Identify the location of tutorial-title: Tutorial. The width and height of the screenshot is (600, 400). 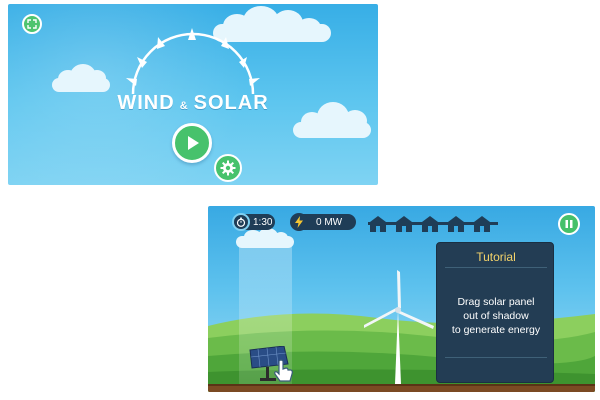
(496, 257).